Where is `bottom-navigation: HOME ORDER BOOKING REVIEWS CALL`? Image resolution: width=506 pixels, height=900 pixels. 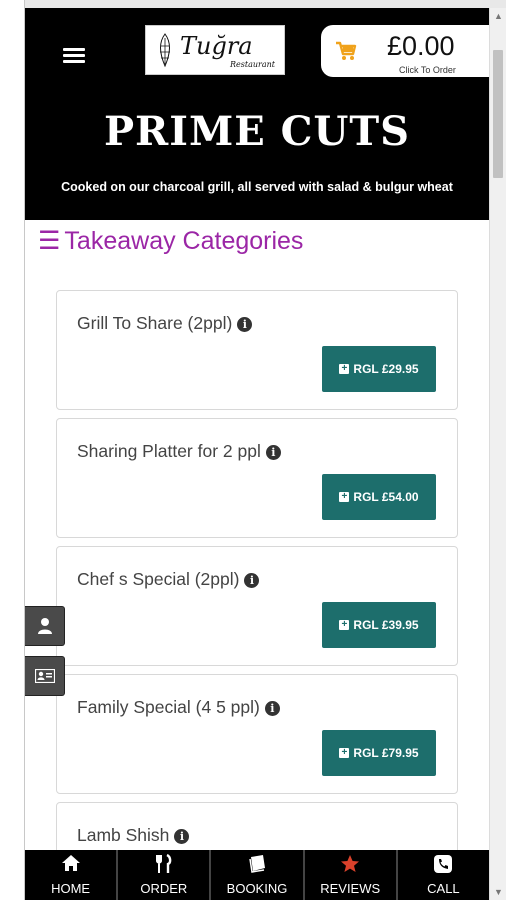
bottom-navigation: HOME ORDER BOOKING REVIEWS CALL is located at coordinates (257, 875).